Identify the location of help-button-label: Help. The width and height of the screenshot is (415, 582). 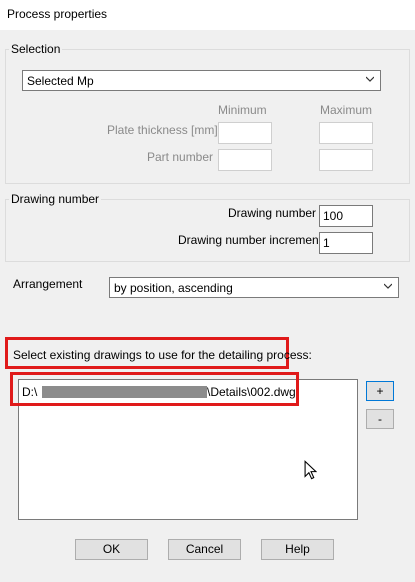
(297, 549).